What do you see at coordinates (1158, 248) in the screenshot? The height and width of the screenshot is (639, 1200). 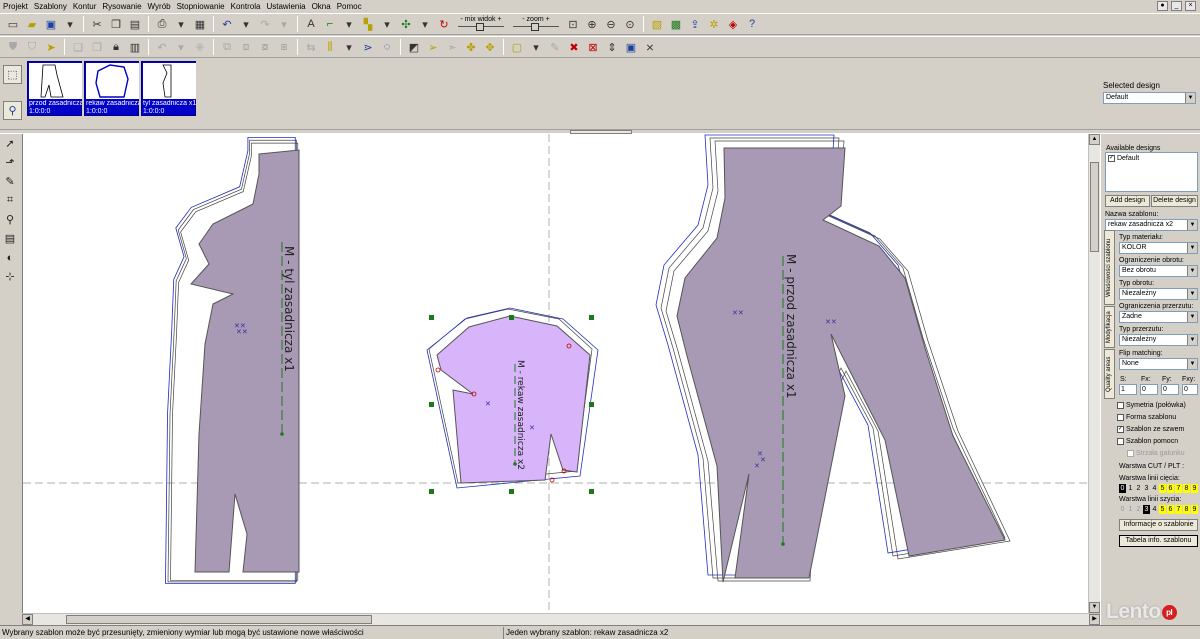 I see `typ-materialu-select: KOLOR ▼` at bounding box center [1158, 248].